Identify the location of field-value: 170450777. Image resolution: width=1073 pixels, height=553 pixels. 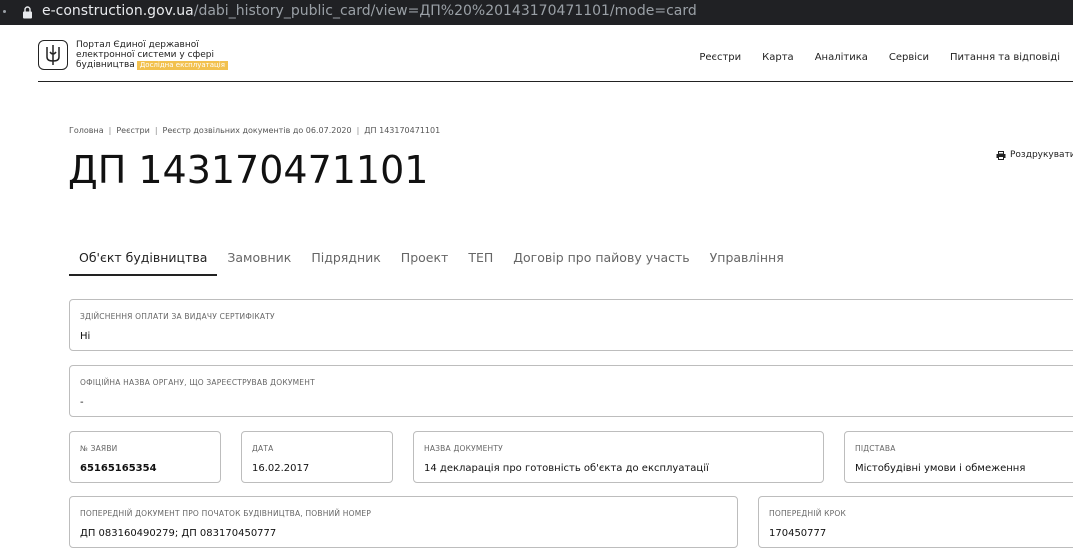
(798, 533).